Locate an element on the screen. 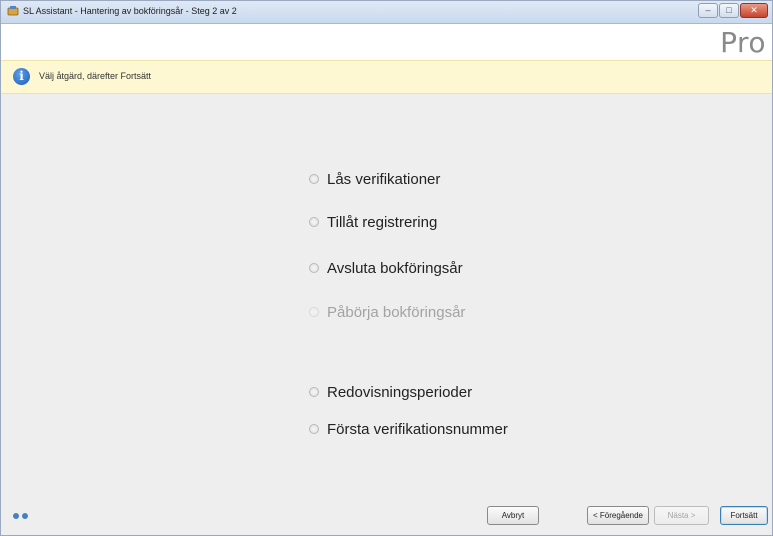 Image resolution: width=773 pixels, height=536 pixels. brand-logo-text: Pro is located at coordinates (743, 42).